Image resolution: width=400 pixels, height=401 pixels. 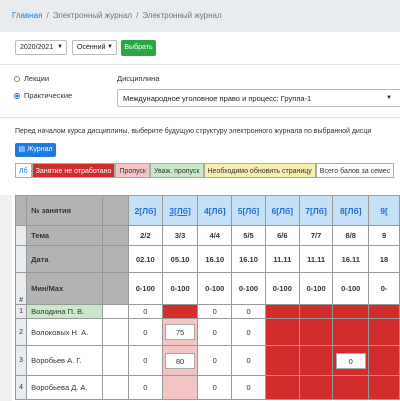 I want to click on grade-input: 75, so click(x=180, y=332).